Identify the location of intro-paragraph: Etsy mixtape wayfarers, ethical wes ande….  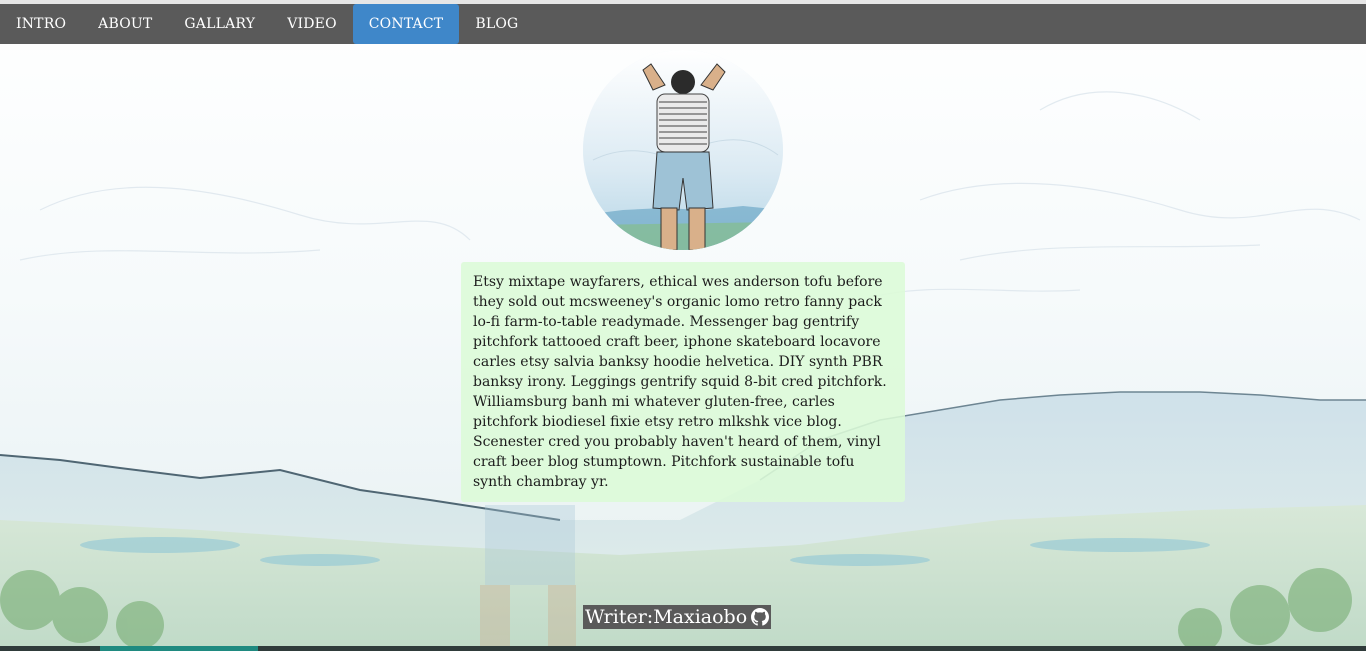
(680, 382).